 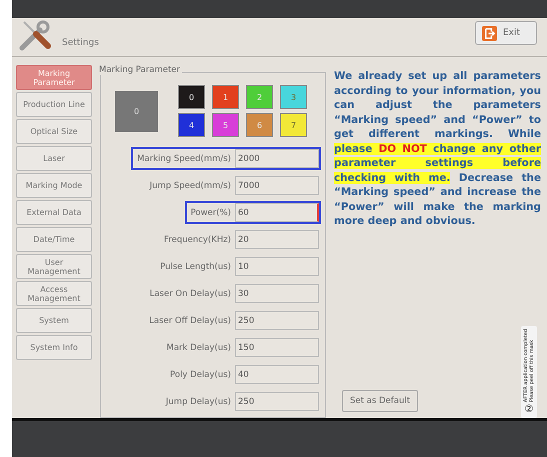 What do you see at coordinates (191, 97) in the screenshot?
I see `color-swatch: 0` at bounding box center [191, 97].